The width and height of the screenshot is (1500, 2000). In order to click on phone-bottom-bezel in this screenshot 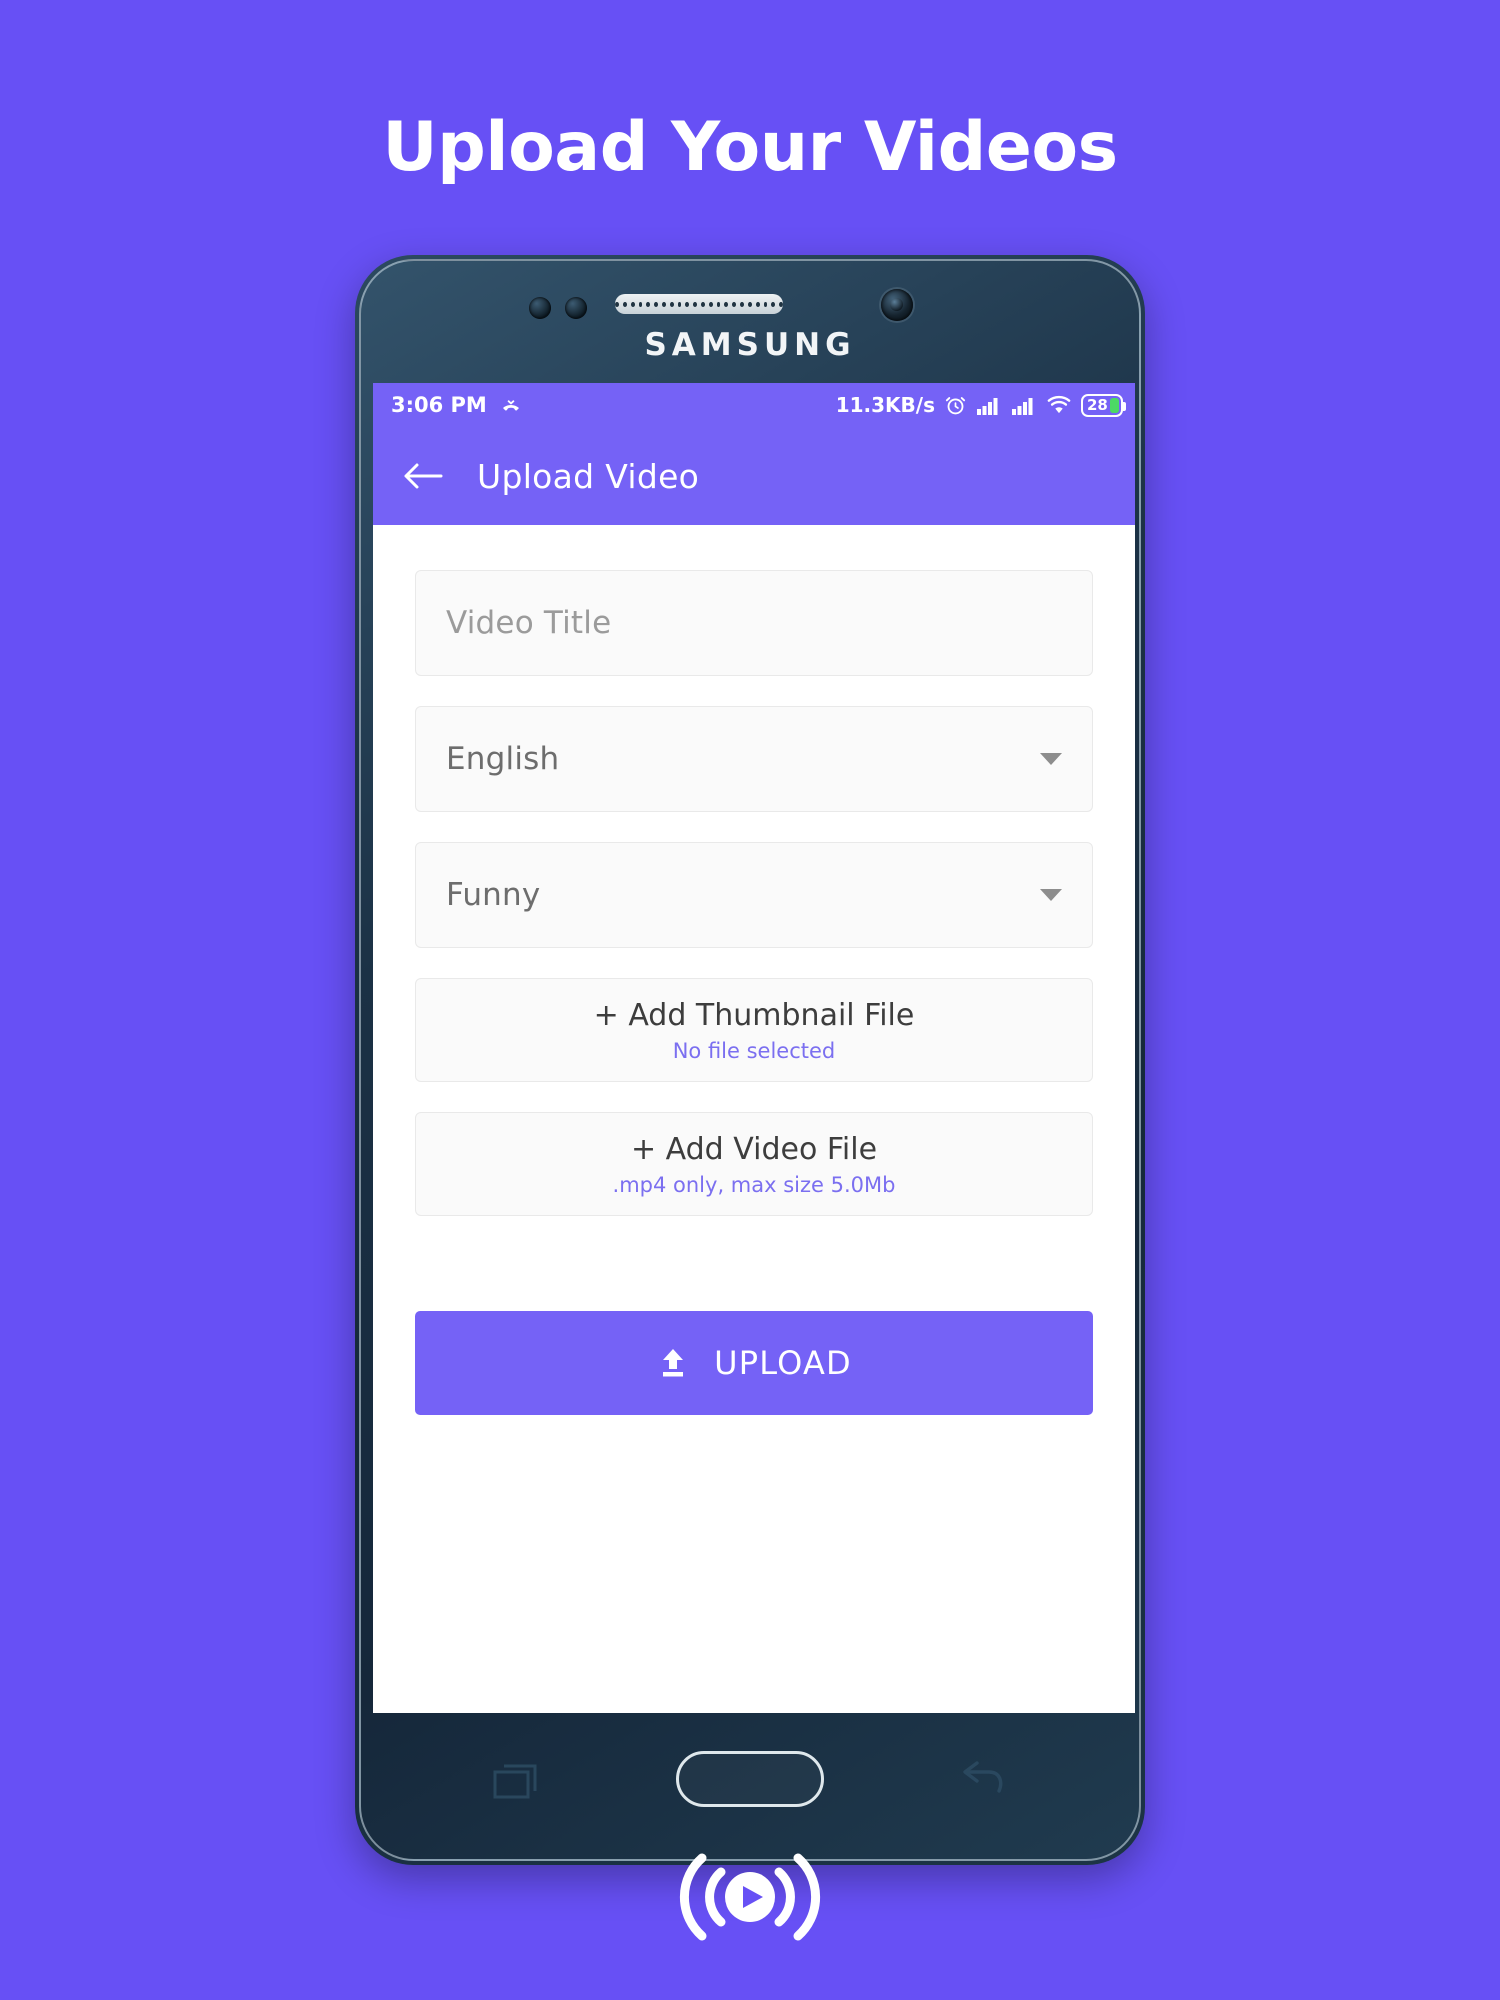, I will do `click(750, 1779)`.